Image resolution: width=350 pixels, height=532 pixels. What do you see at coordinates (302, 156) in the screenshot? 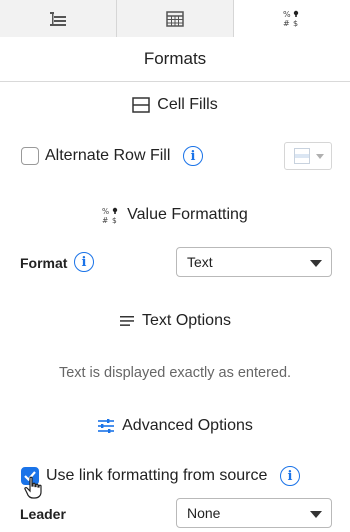
I see `fill-color-swatch-icon` at bounding box center [302, 156].